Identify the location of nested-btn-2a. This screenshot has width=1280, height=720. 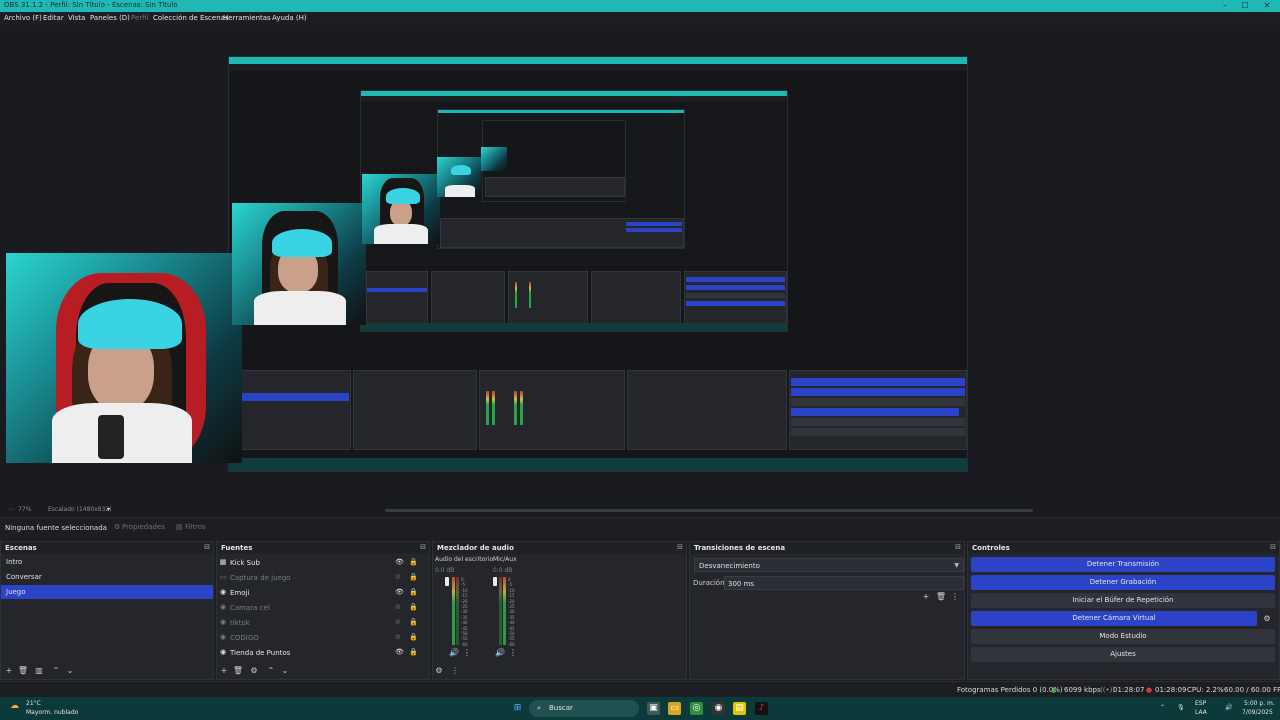
(735, 279).